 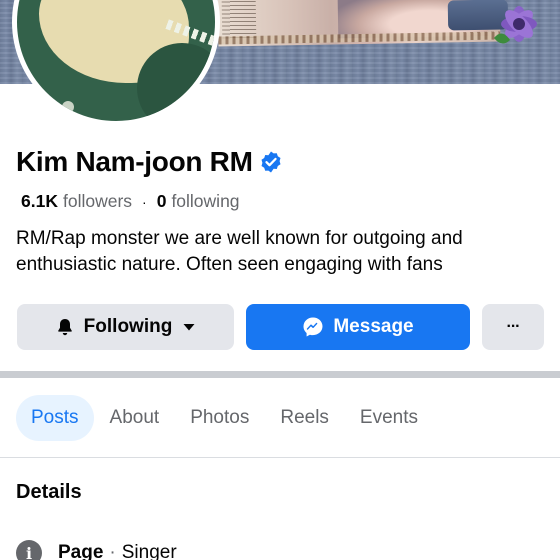 What do you see at coordinates (515, 25) in the screenshot?
I see `flower-decoration` at bounding box center [515, 25].